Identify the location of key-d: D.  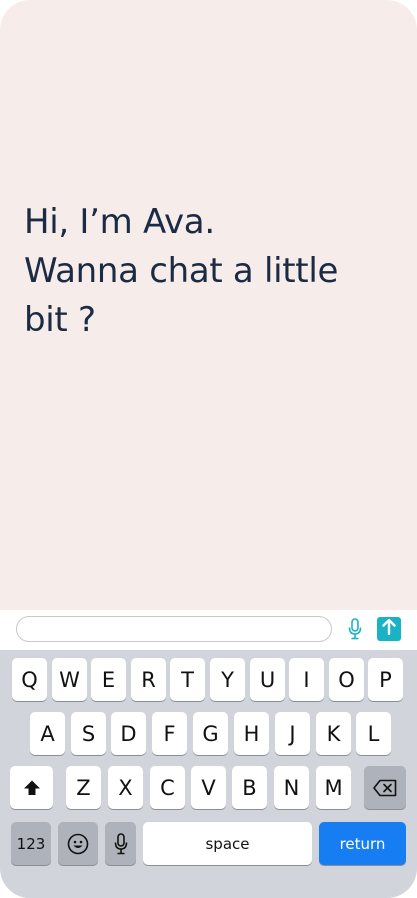
(128, 733).